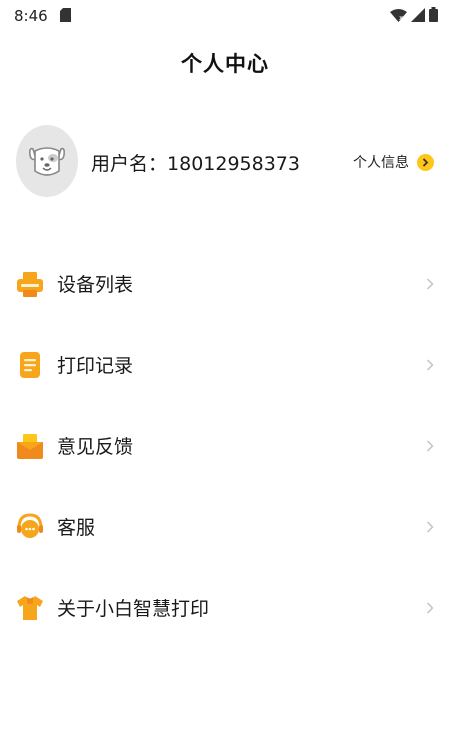  I want to click on username-label: 用户名：, so click(129, 164).